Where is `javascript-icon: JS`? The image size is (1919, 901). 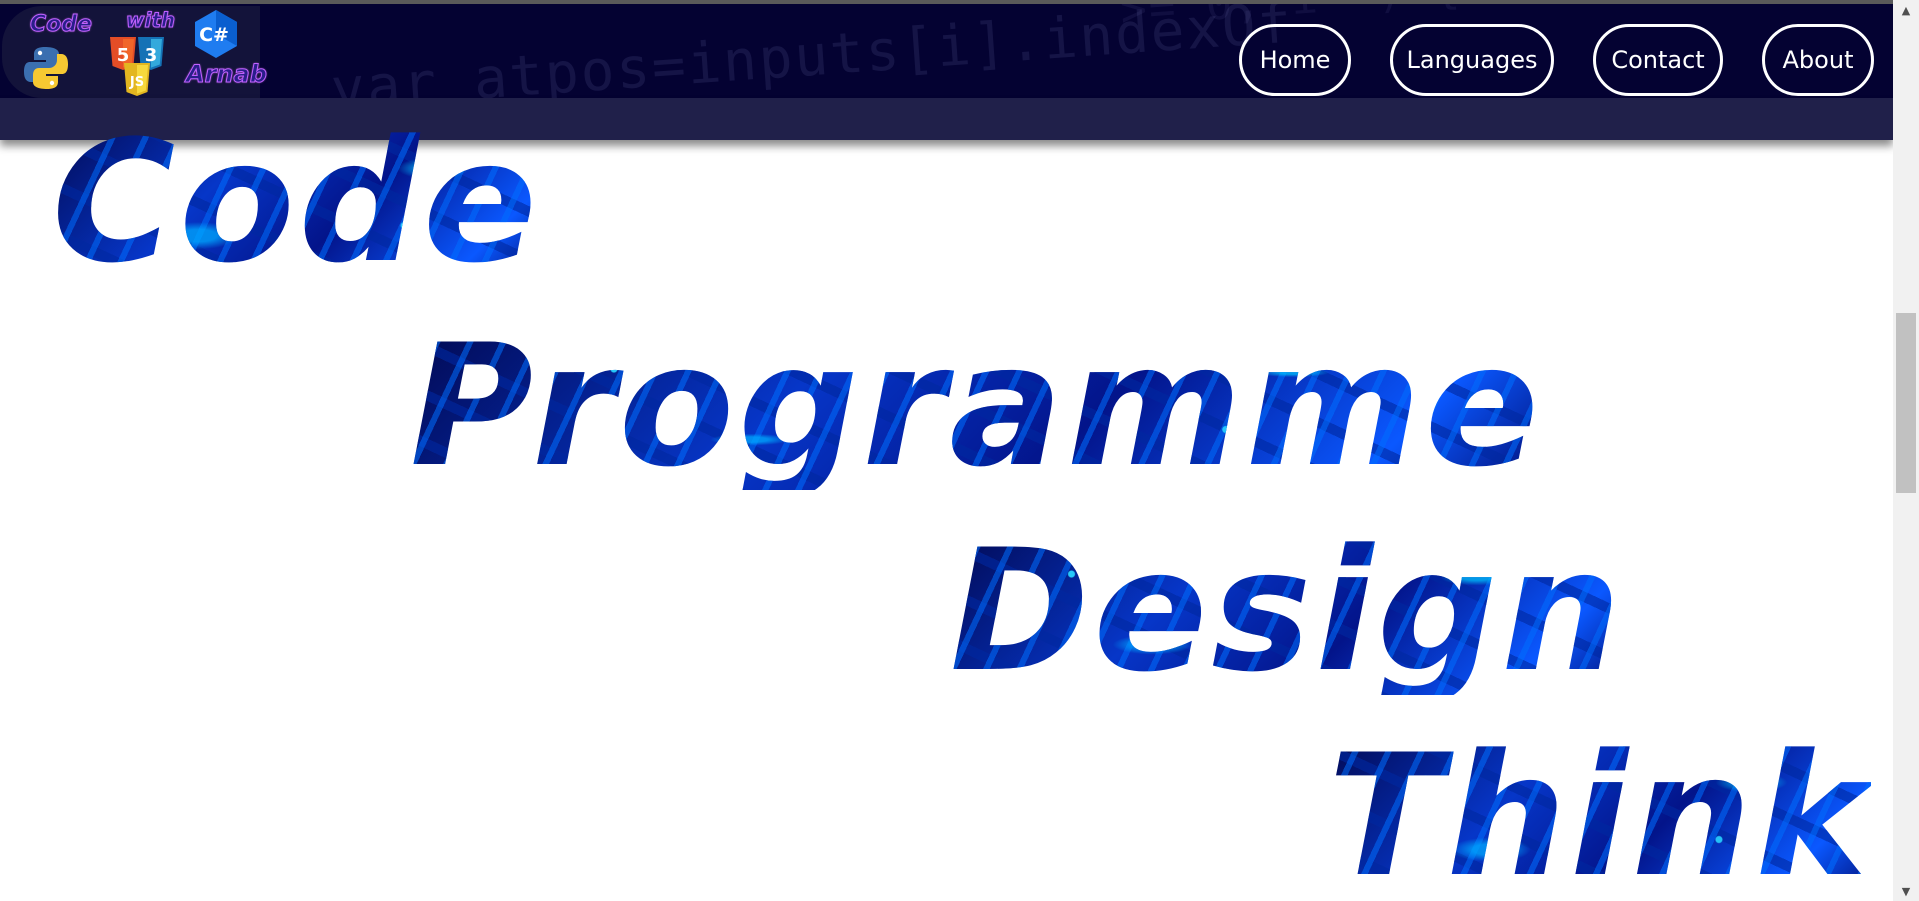 javascript-icon: JS is located at coordinates (137, 79).